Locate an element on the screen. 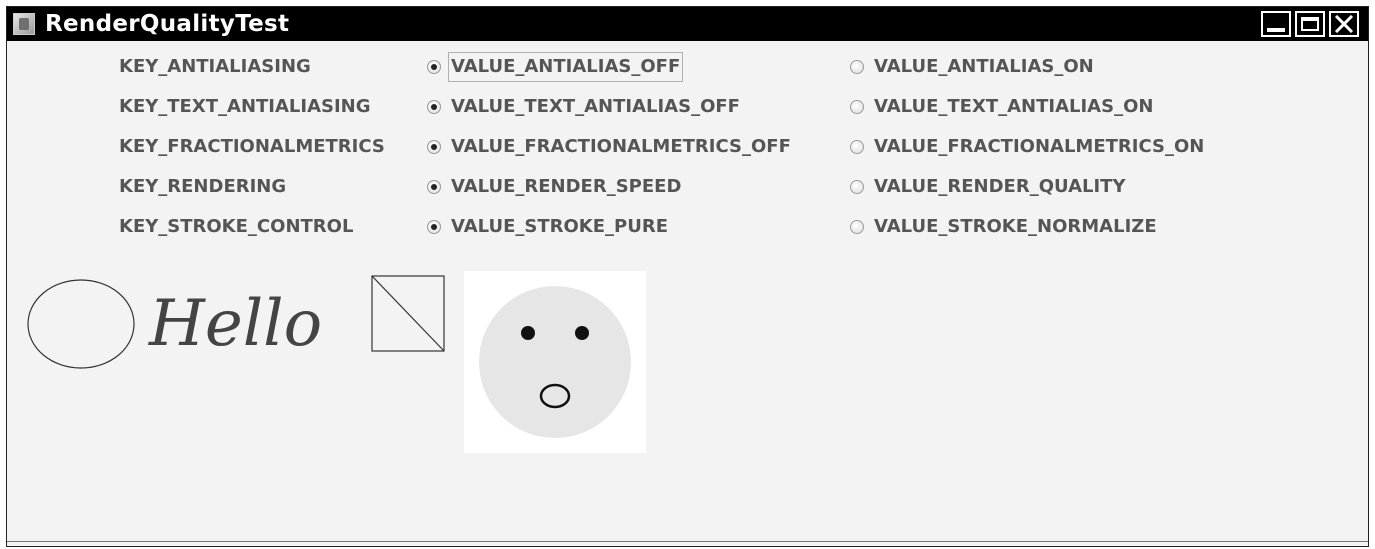 This screenshot has height=549, width=1375. hint-key-label: KEY_RENDERING is located at coordinates (203, 186).